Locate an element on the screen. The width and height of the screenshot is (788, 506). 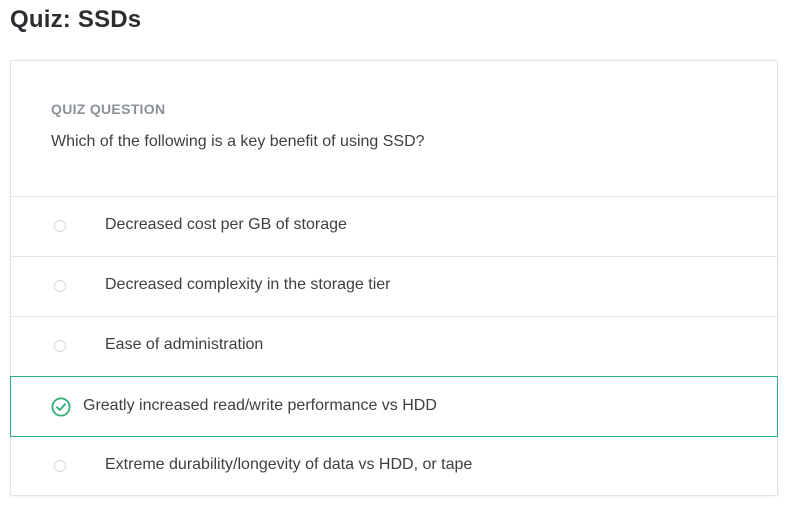
answer-option-2: Decreased complexity in the storage tier is located at coordinates (394, 287).